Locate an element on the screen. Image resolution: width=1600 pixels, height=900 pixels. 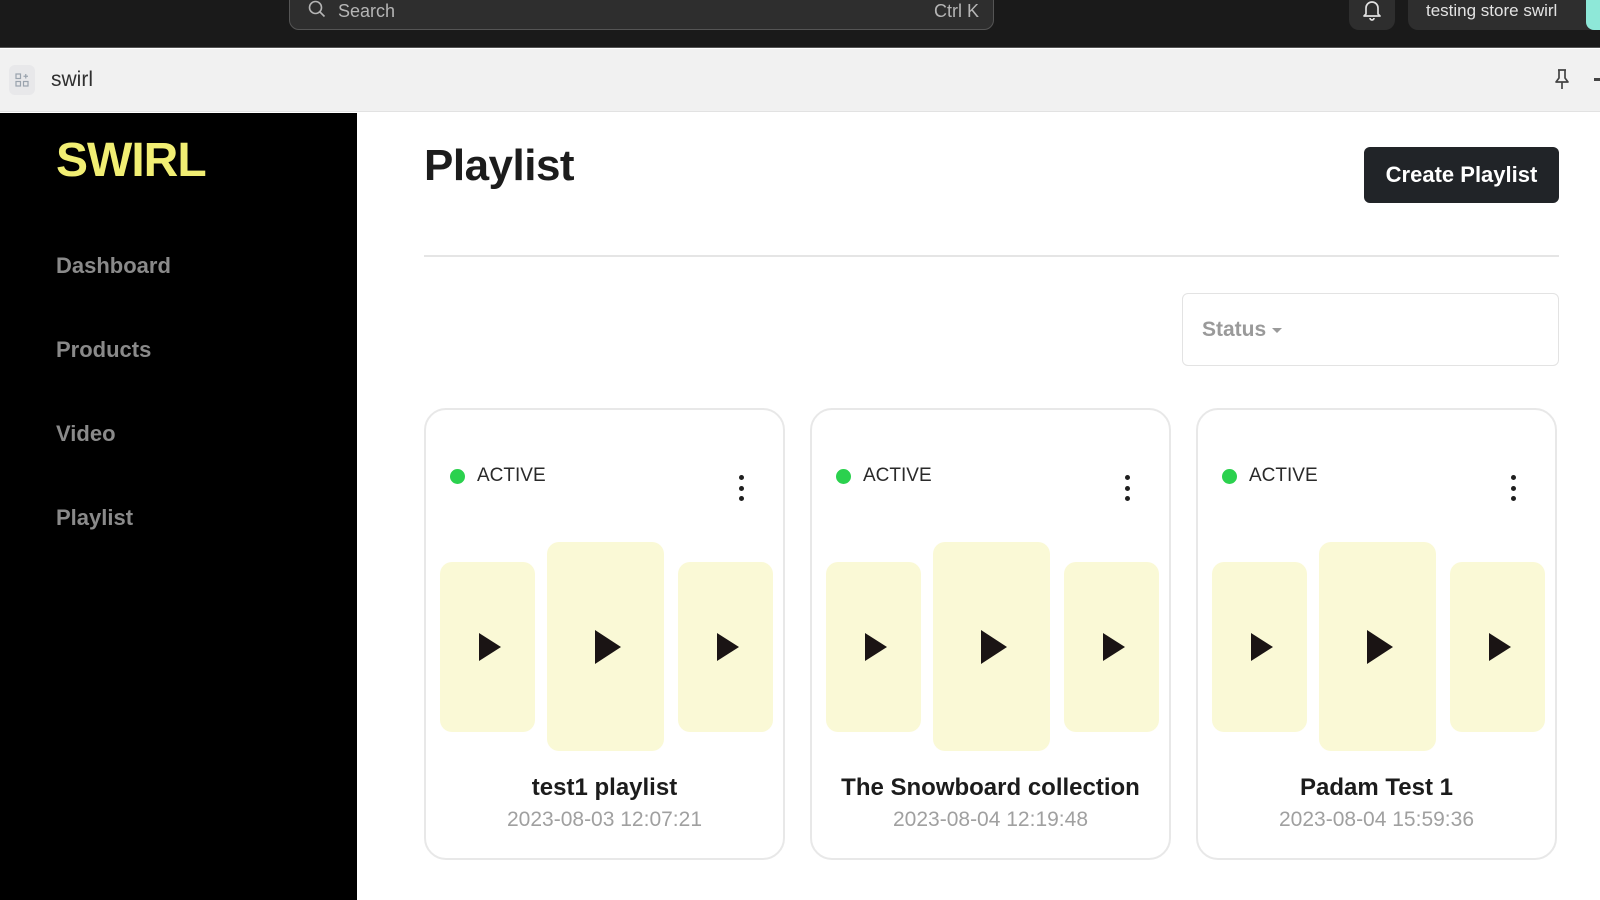
store-name: testing store swirl is located at coordinates (1492, 10).